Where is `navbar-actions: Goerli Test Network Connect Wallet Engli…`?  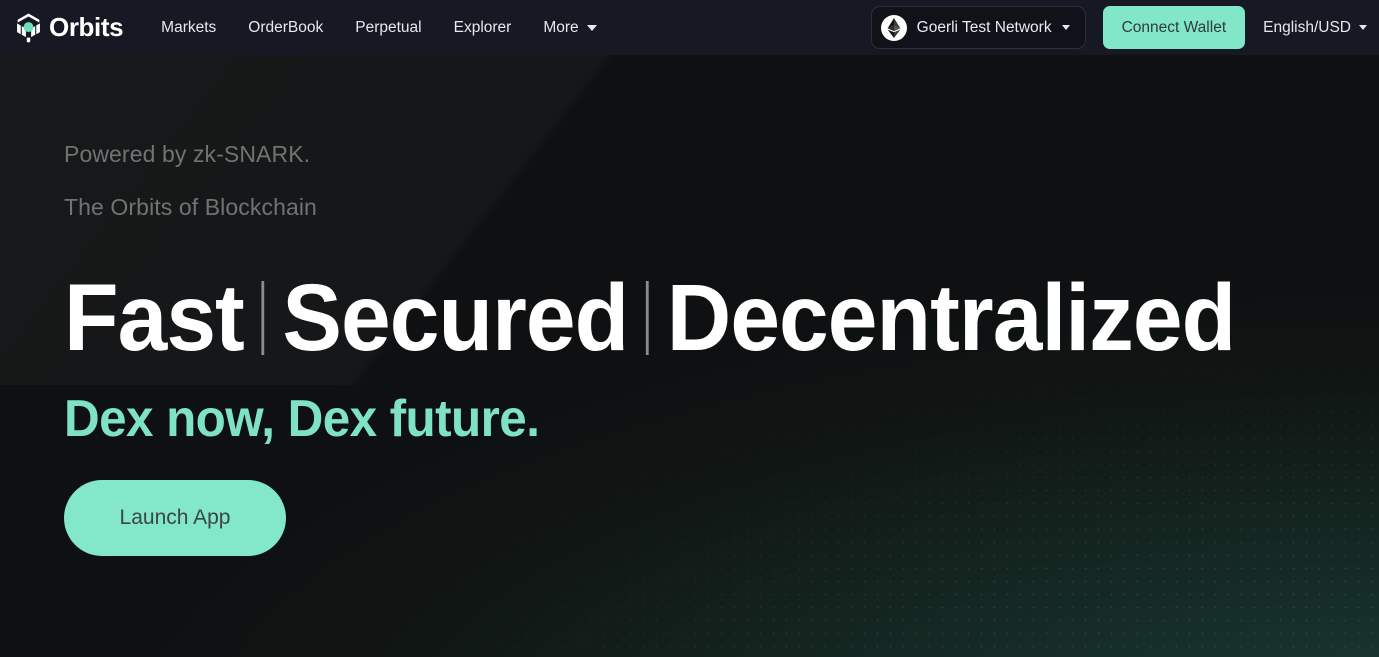
navbar-actions: Goerli Test Network Connect Wallet Engli… is located at coordinates (1124, 27).